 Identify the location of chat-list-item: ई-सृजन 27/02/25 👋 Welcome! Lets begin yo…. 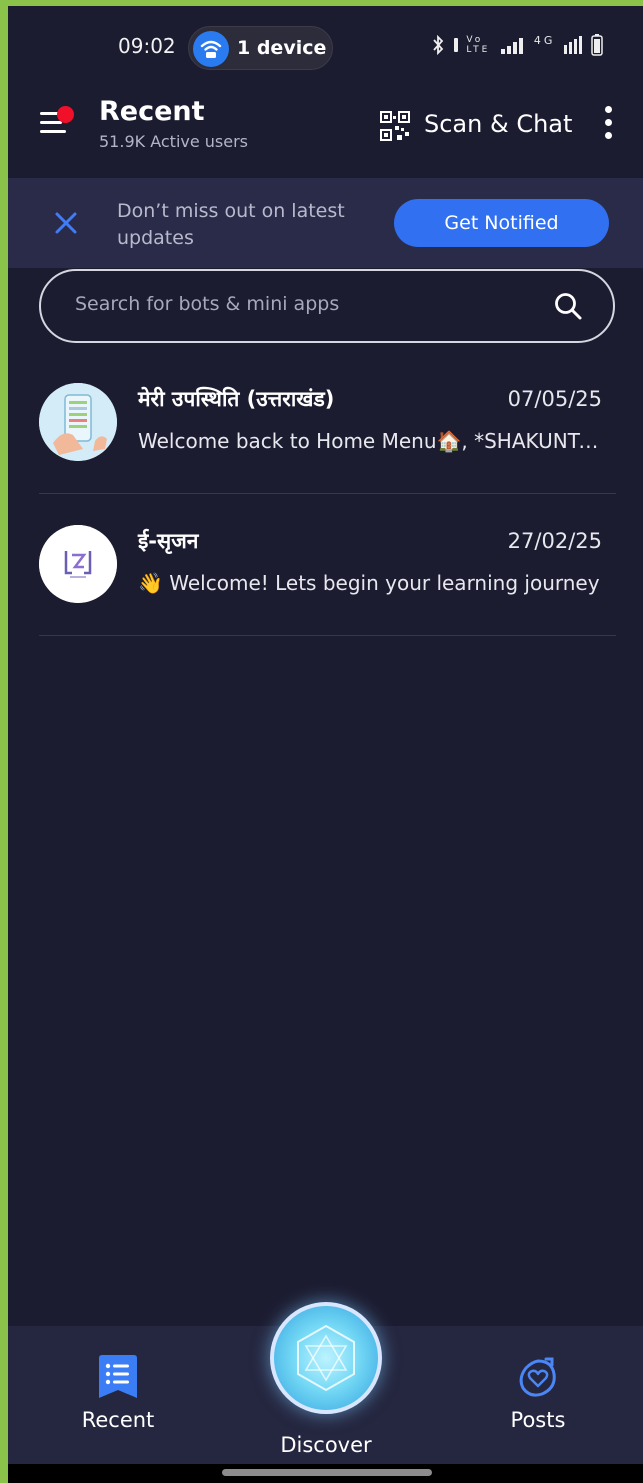
(327, 581).